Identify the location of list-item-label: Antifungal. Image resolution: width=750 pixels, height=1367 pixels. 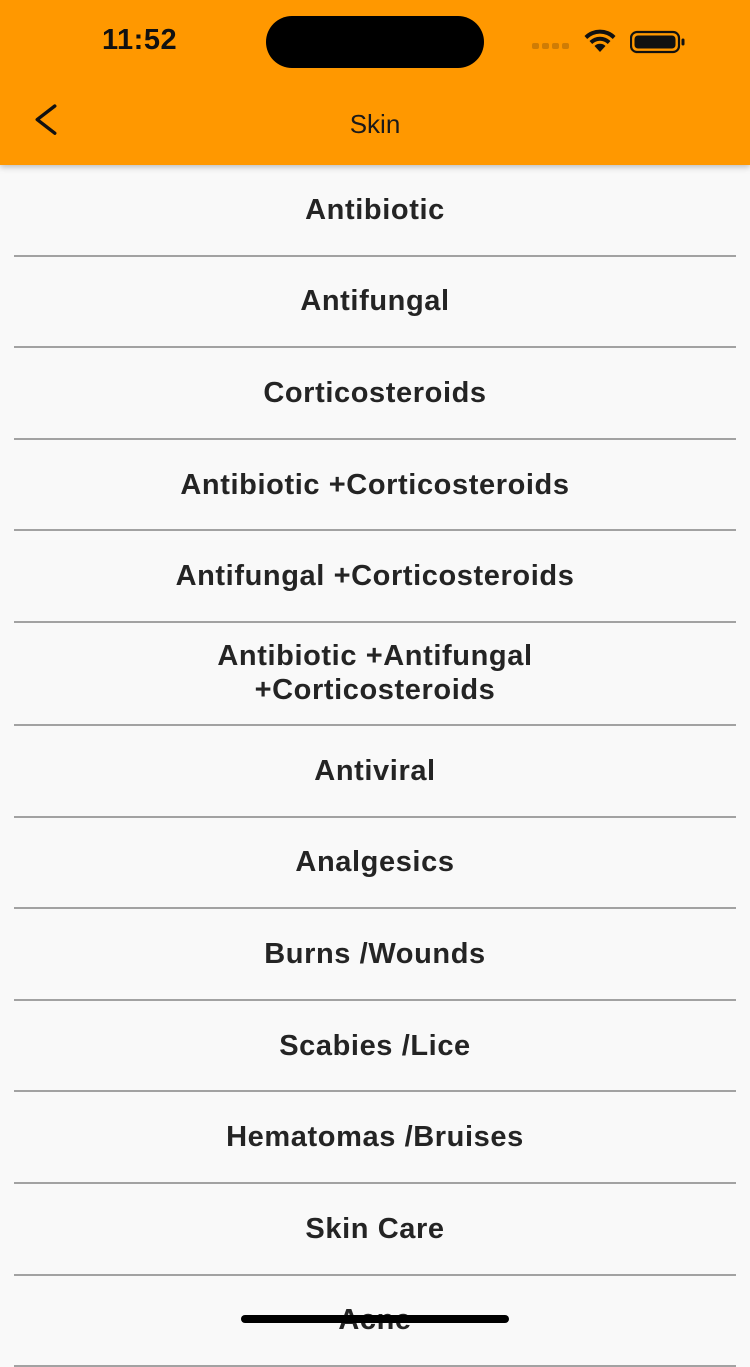
(375, 301).